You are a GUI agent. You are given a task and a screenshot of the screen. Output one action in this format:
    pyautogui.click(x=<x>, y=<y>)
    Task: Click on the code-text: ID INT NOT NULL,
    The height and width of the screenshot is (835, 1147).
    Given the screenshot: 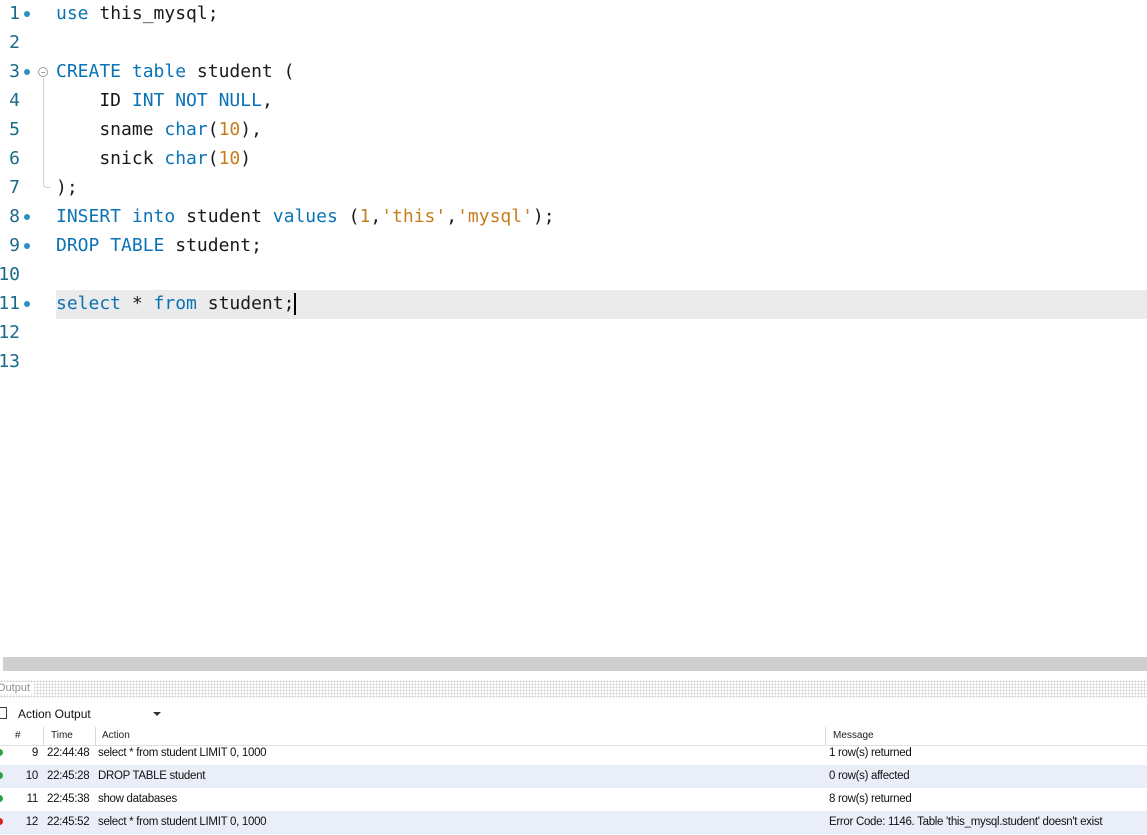 What is the action you would take?
    pyautogui.click(x=164, y=101)
    